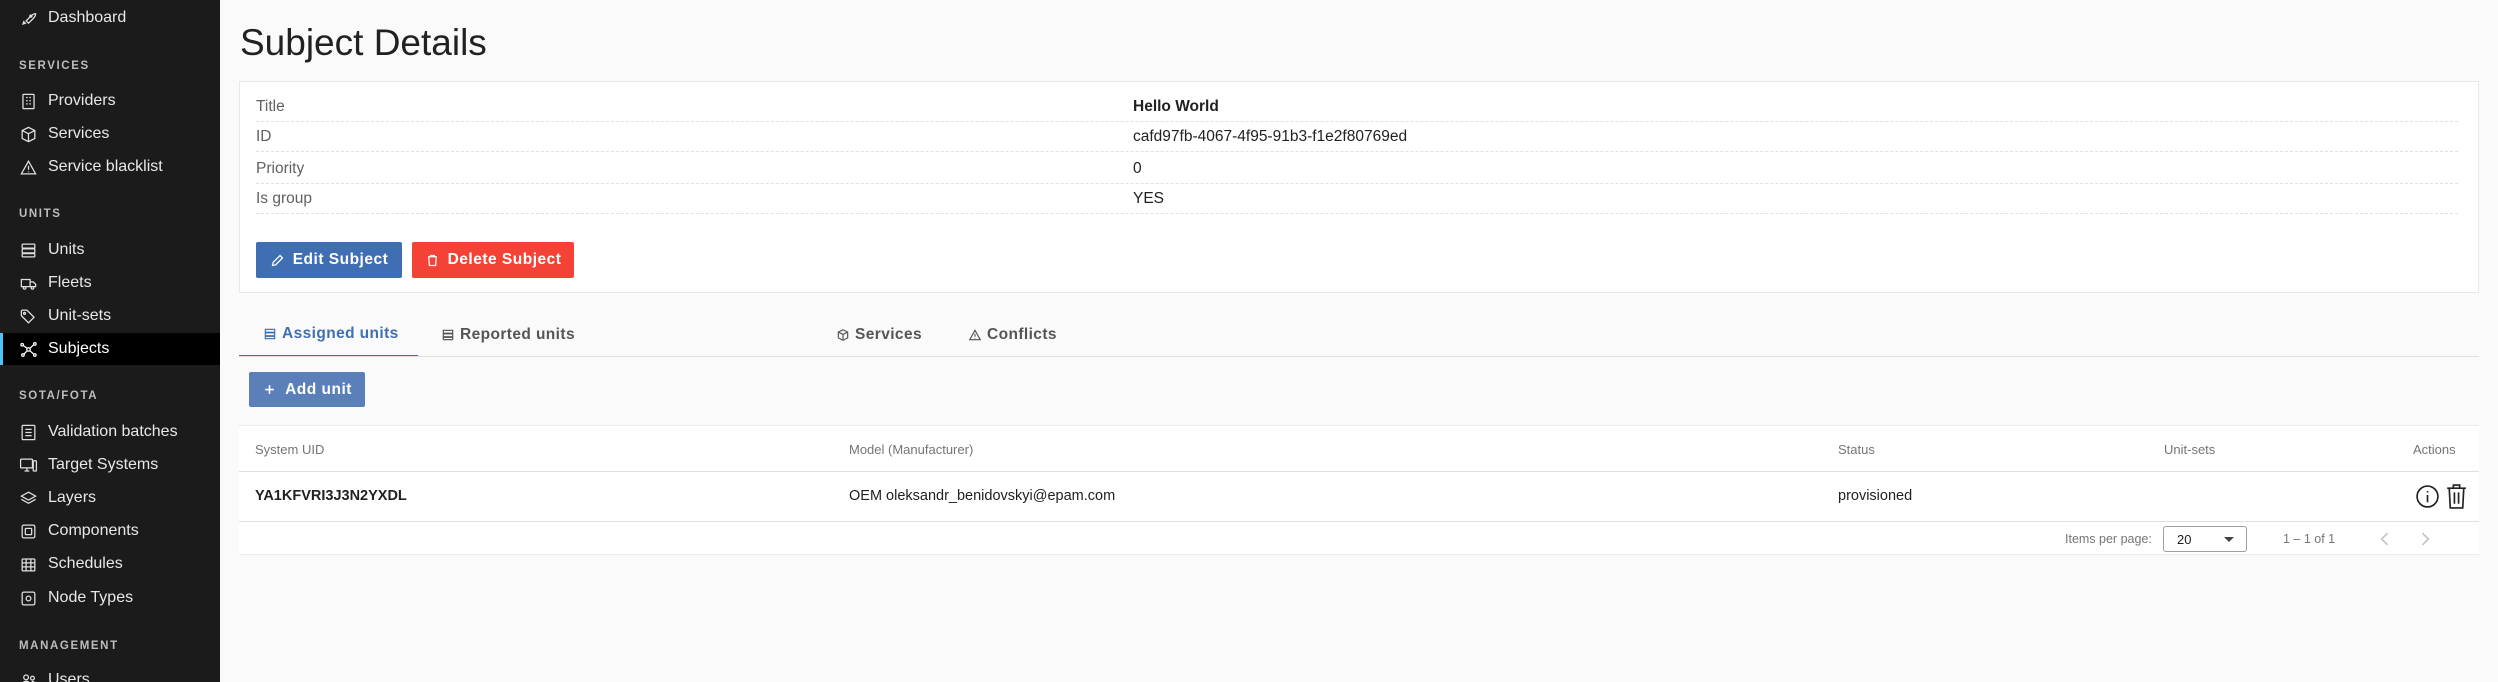 This screenshot has width=2498, height=682. What do you see at coordinates (448, 334) in the screenshot?
I see `server-icon` at bounding box center [448, 334].